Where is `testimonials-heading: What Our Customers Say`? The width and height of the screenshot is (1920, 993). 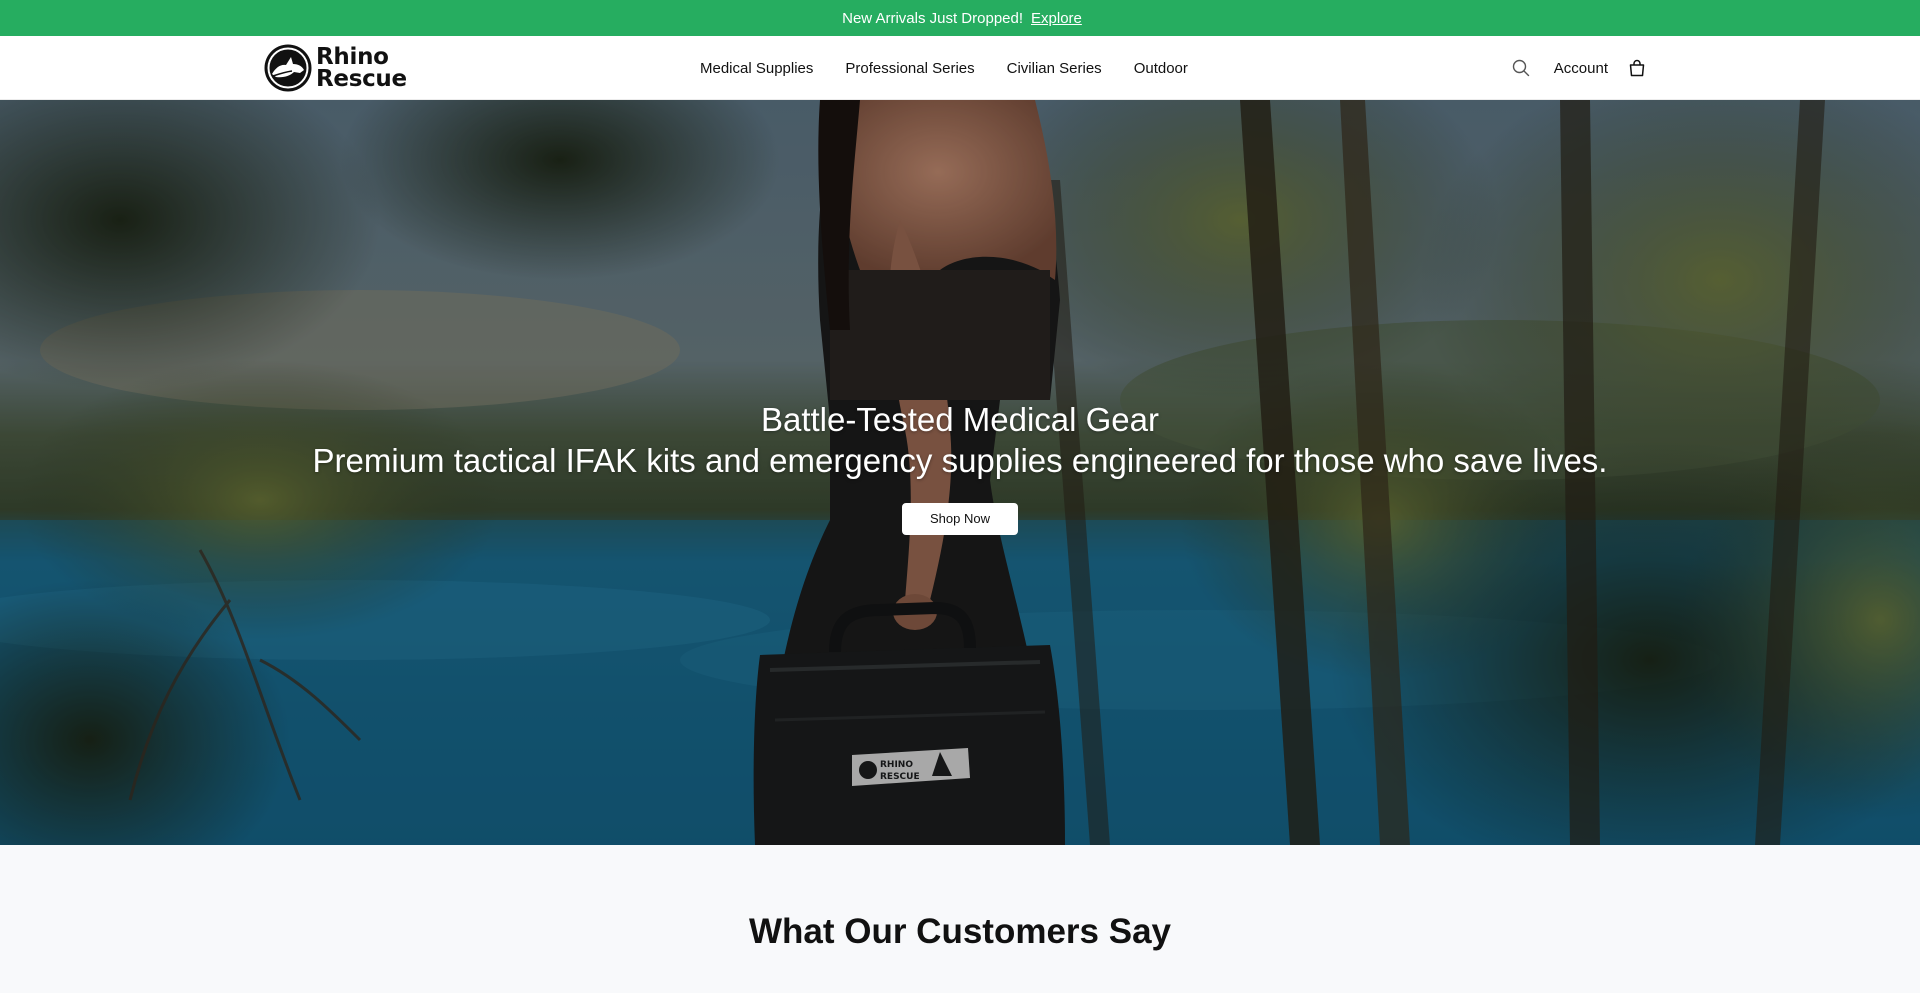
testimonials-heading: What Our Customers Say is located at coordinates (960, 931).